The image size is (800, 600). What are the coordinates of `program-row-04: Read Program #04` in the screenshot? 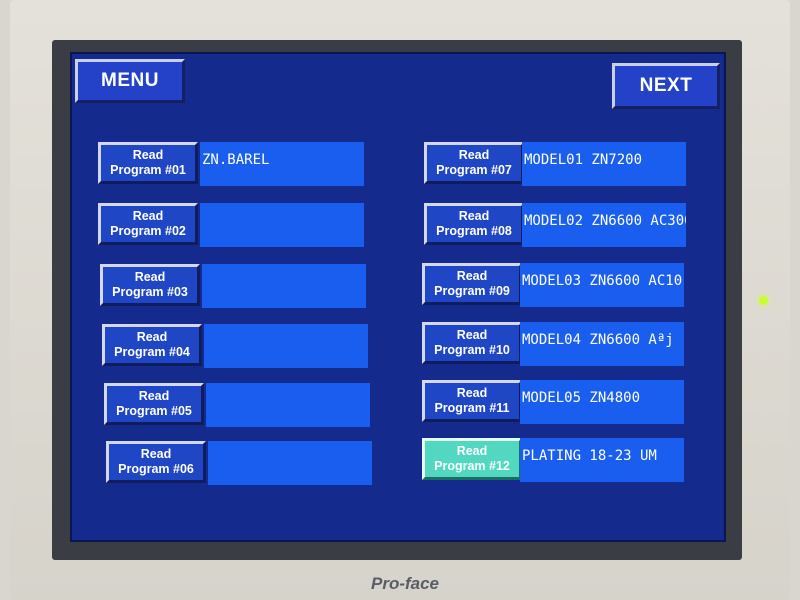 It's located at (237, 347).